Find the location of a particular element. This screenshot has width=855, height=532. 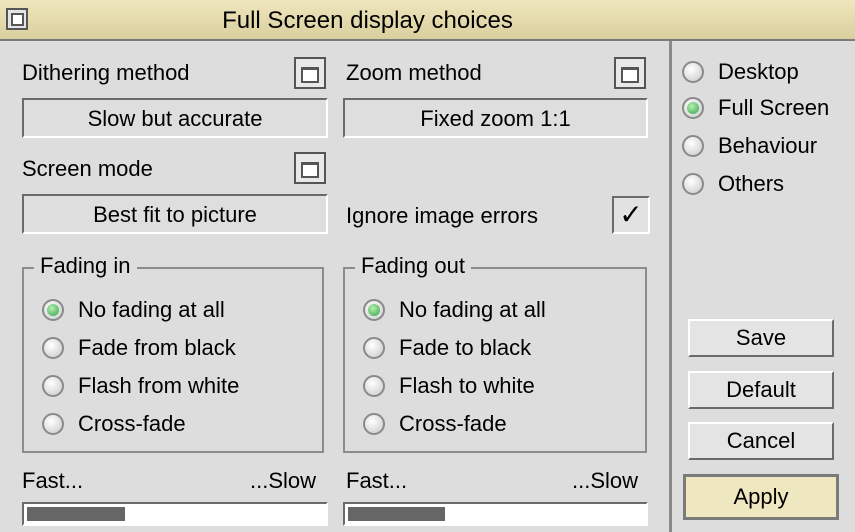

fading-in-label: Fade from black is located at coordinates (157, 347).